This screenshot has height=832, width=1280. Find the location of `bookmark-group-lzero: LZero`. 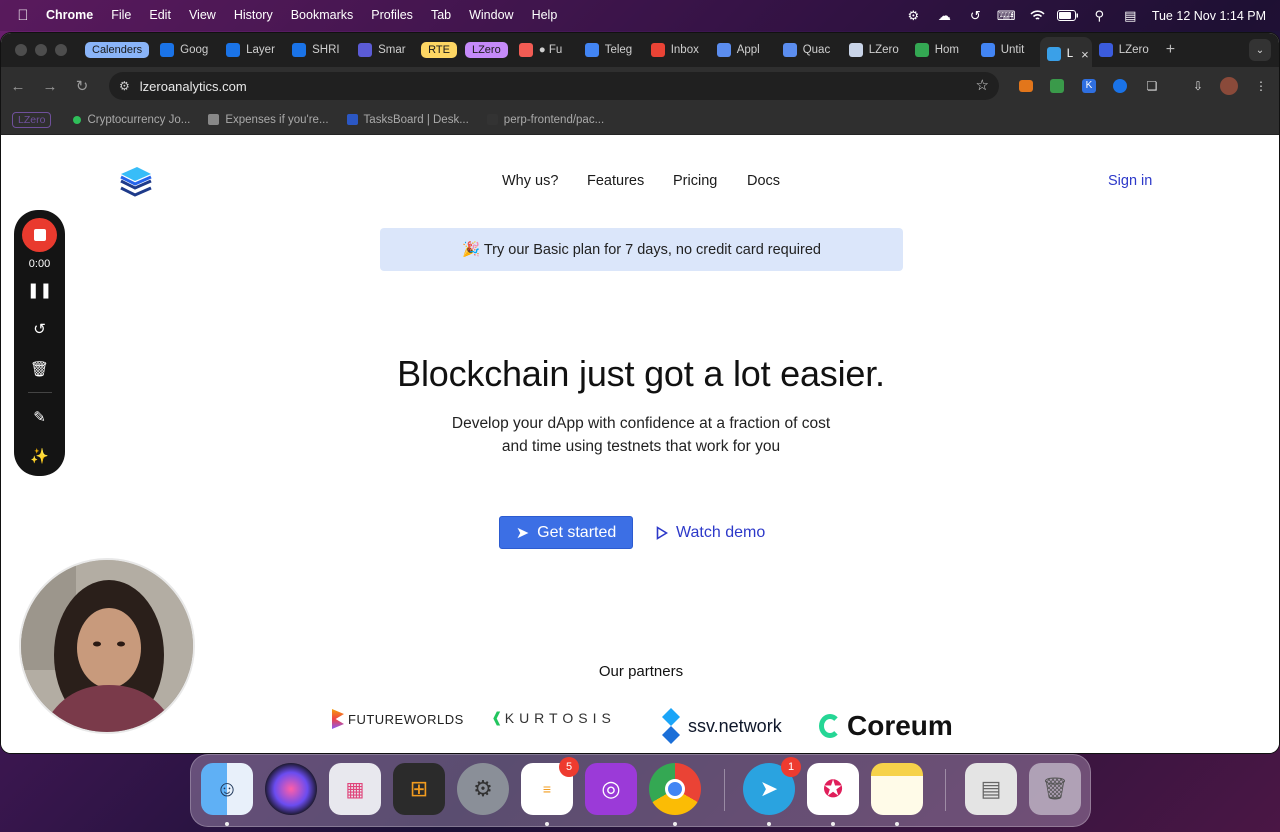

bookmark-group-lzero: LZero is located at coordinates (32, 119).